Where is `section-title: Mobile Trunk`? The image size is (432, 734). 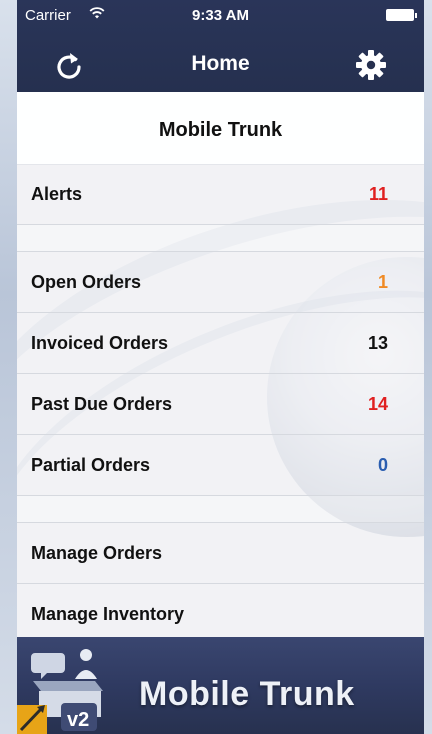 section-title: Mobile Trunk is located at coordinates (220, 128).